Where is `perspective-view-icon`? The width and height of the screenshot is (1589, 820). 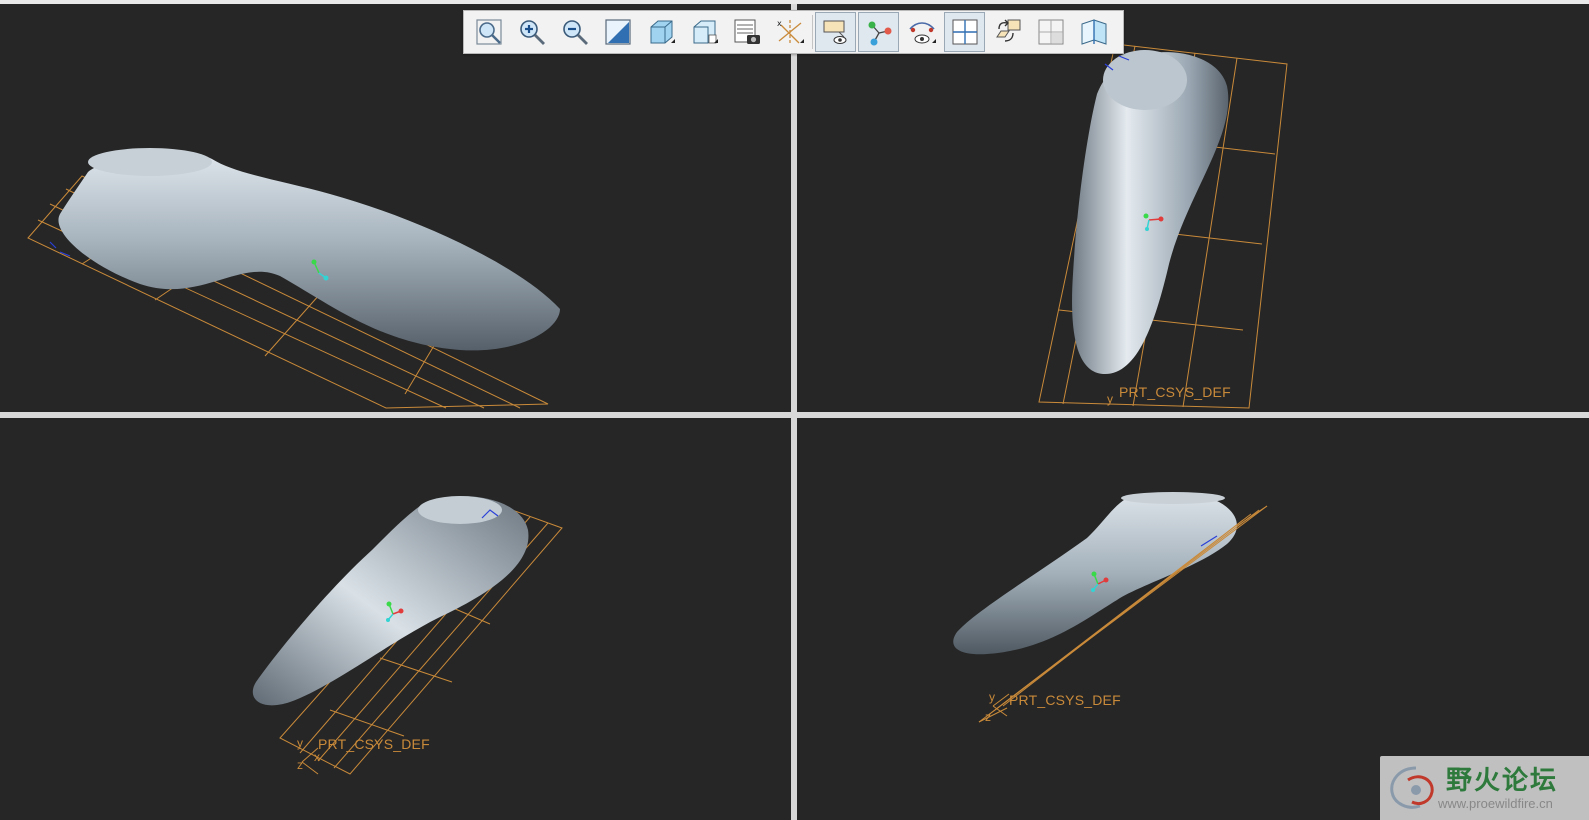 perspective-view-icon is located at coordinates (922, 33).